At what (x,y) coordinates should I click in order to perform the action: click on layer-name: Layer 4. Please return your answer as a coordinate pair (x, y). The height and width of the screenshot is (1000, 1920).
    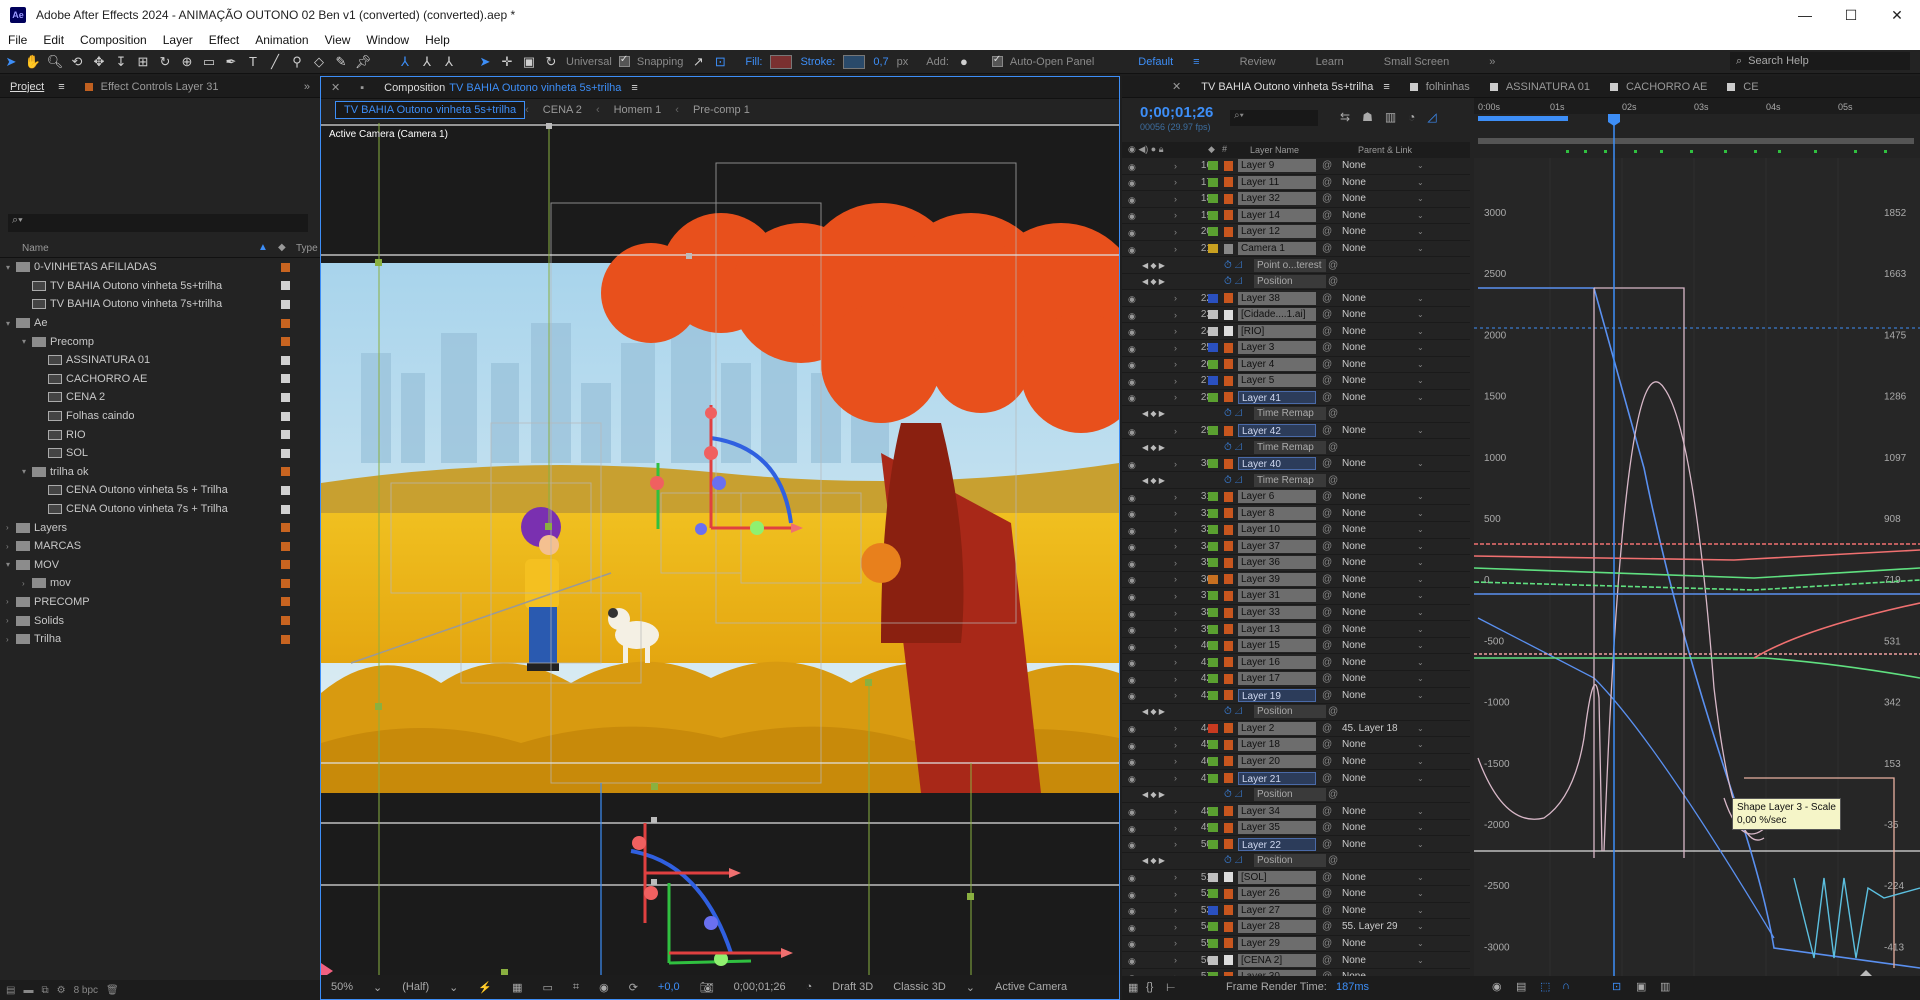
    Looking at the image, I should click on (1277, 364).